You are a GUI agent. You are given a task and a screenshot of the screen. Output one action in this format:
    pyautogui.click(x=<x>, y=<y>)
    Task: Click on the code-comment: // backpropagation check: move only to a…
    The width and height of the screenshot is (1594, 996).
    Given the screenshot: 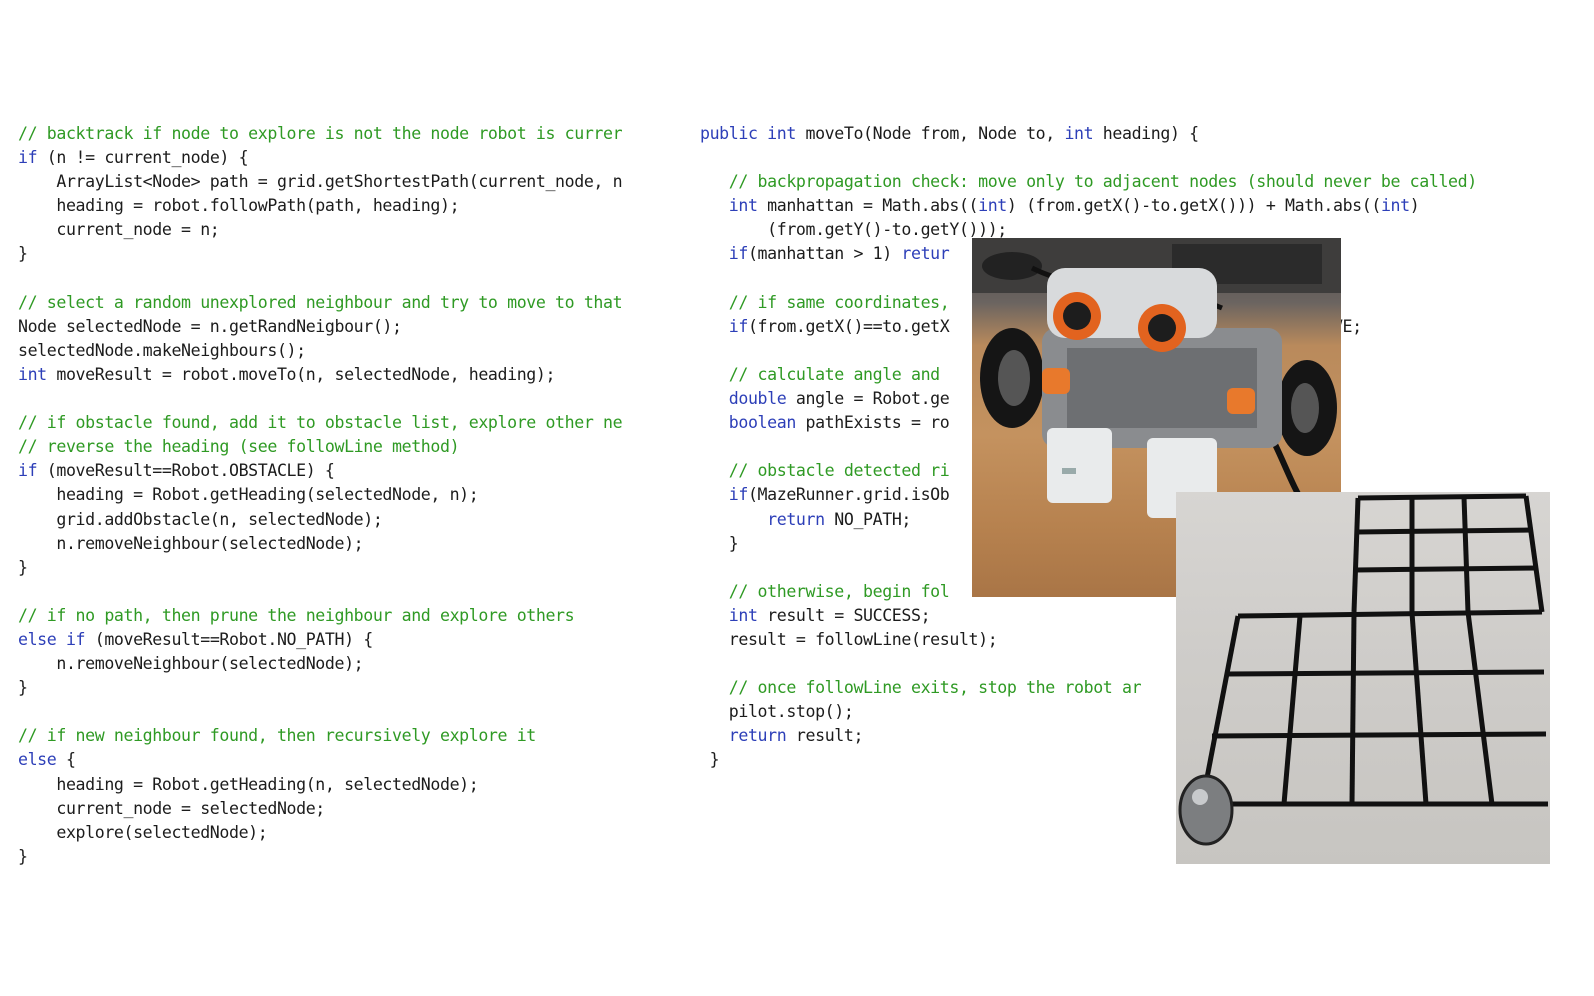 What is the action you would take?
    pyautogui.click(x=1088, y=182)
    